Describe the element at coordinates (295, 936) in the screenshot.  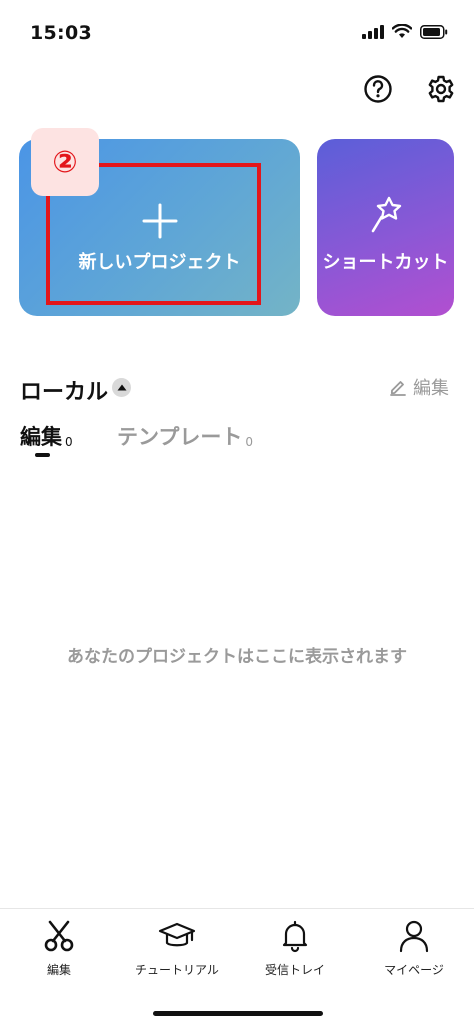
I see `bell-icon` at that location.